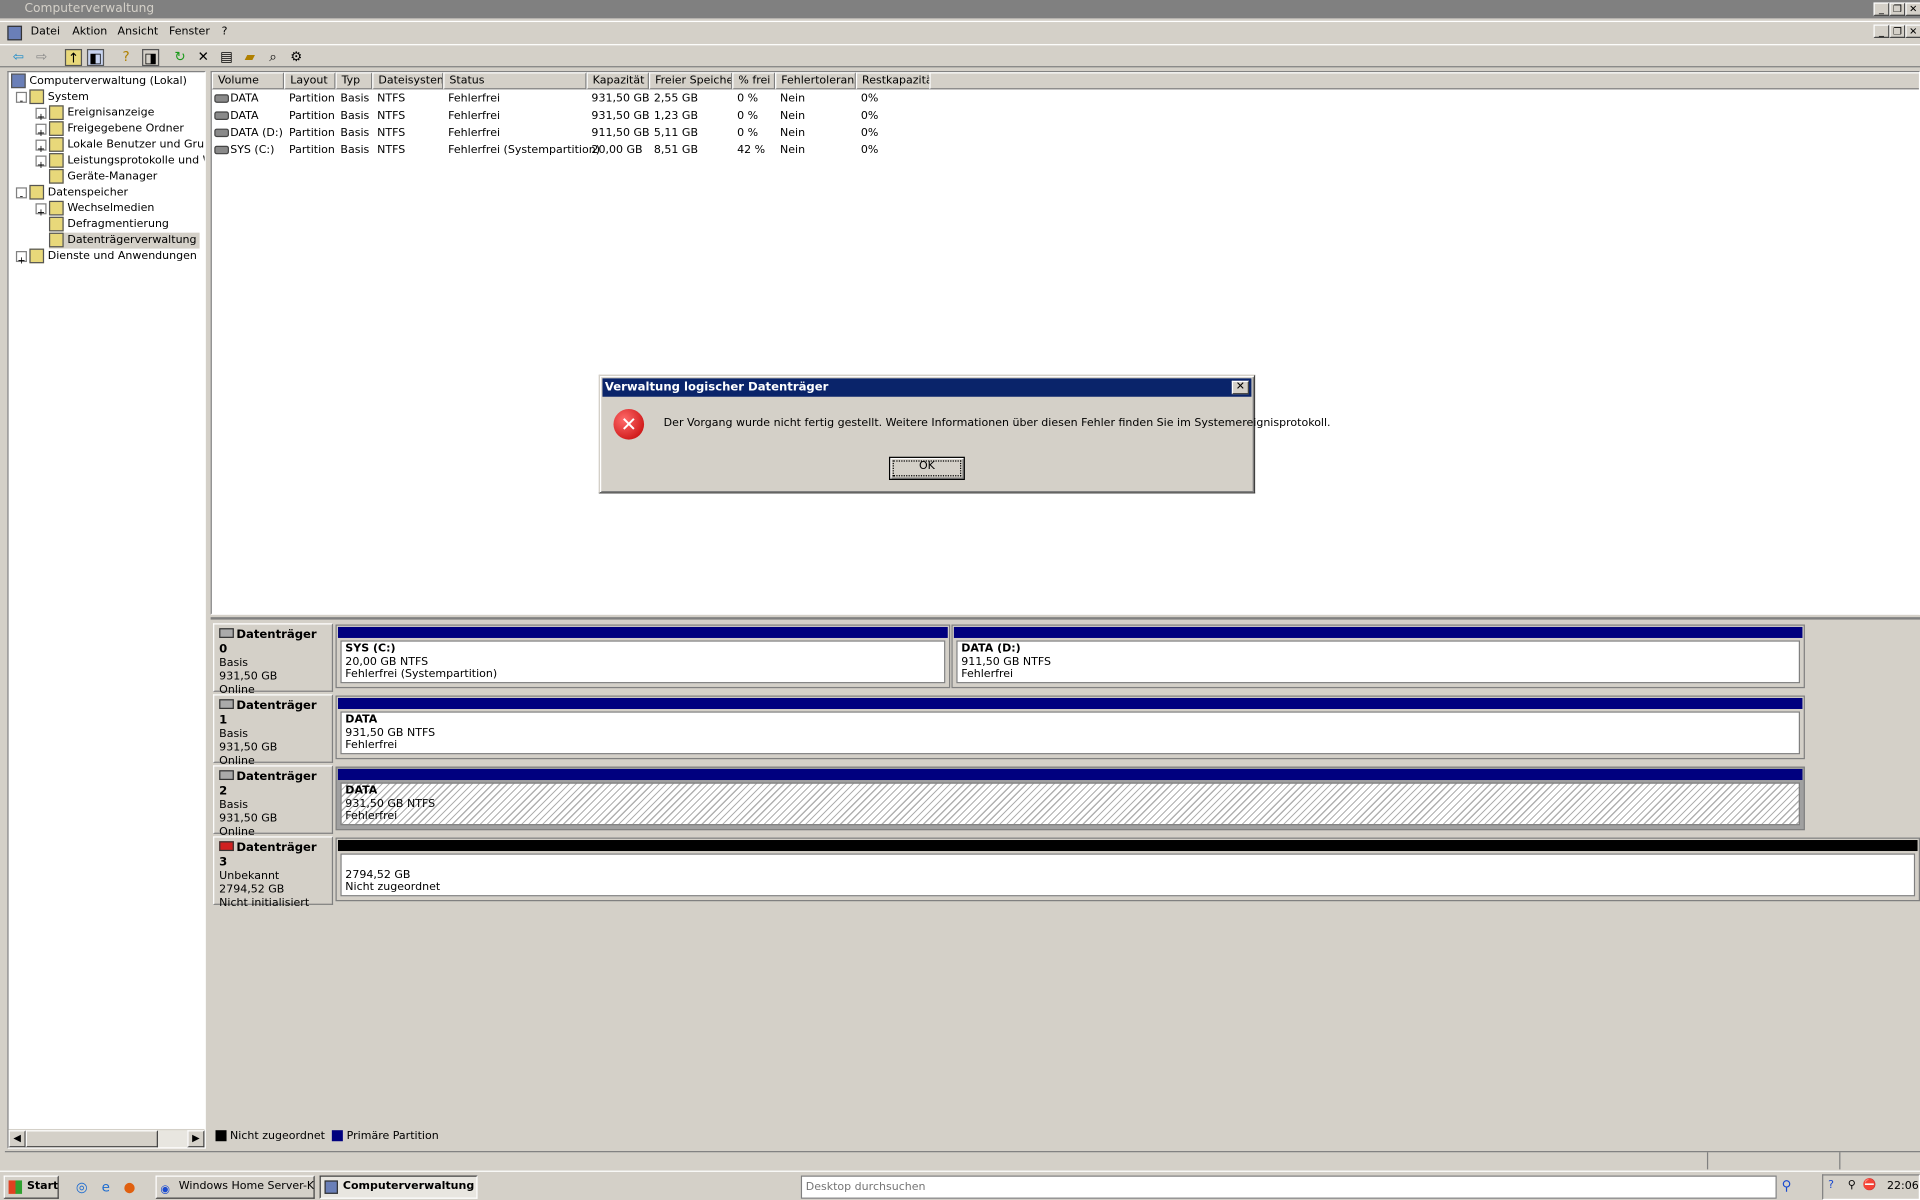  What do you see at coordinates (1897, 31) in the screenshot?
I see `mdi-restore-button: ❐` at bounding box center [1897, 31].